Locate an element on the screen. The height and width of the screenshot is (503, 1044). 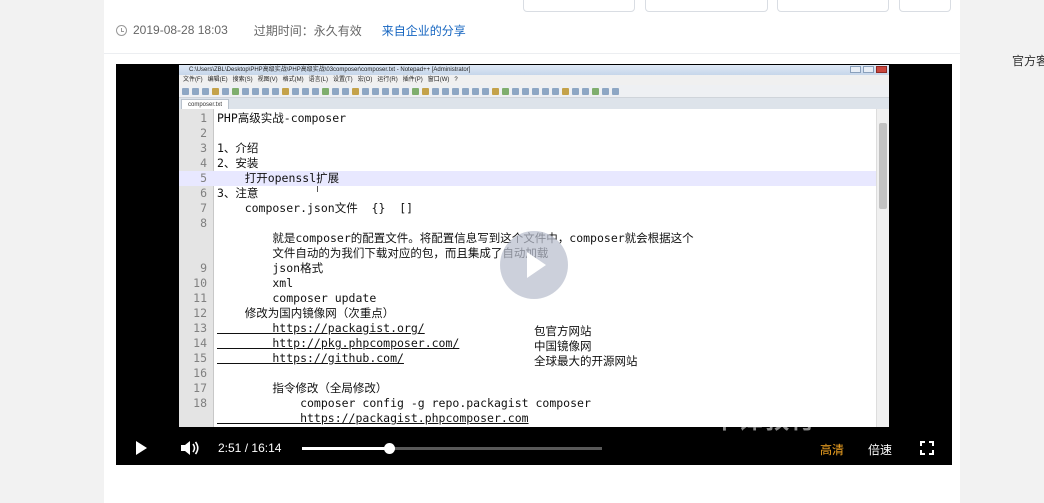
editor-toolbar is located at coordinates (534, 91).